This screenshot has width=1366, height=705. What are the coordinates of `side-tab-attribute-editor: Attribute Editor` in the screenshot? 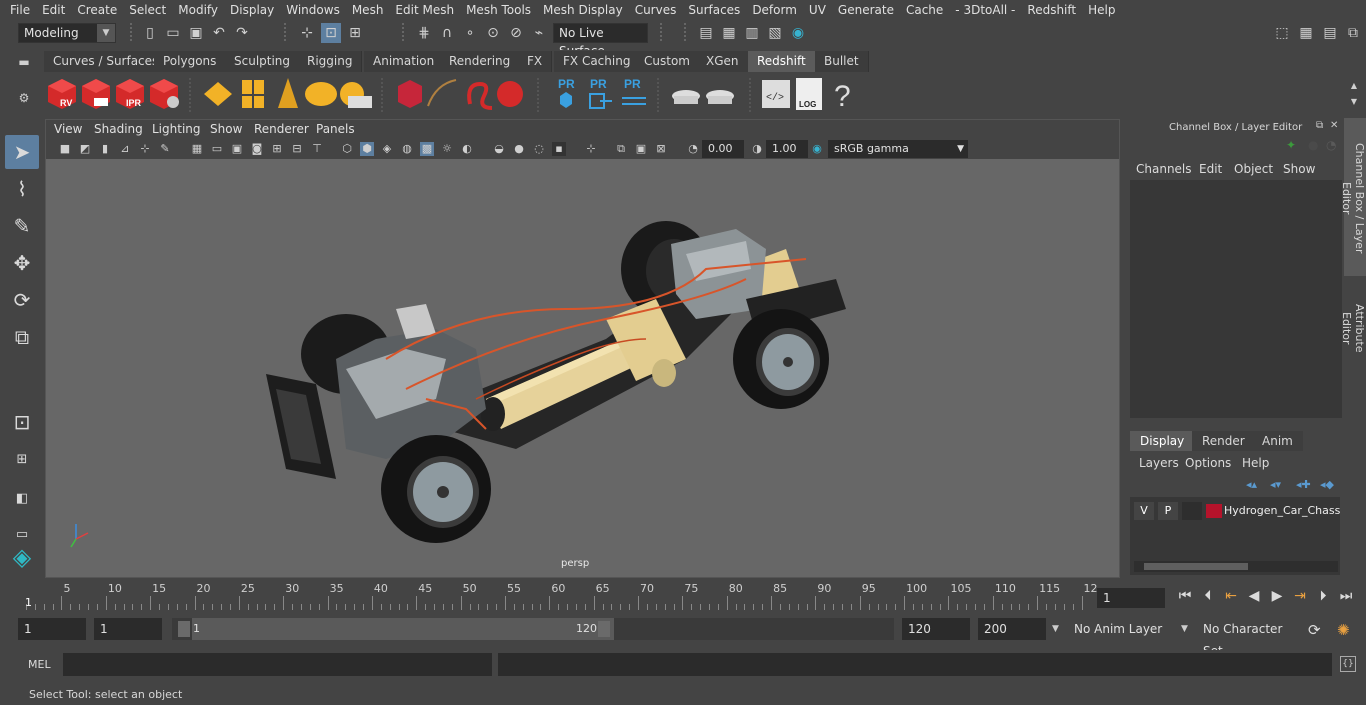 It's located at (1353, 328).